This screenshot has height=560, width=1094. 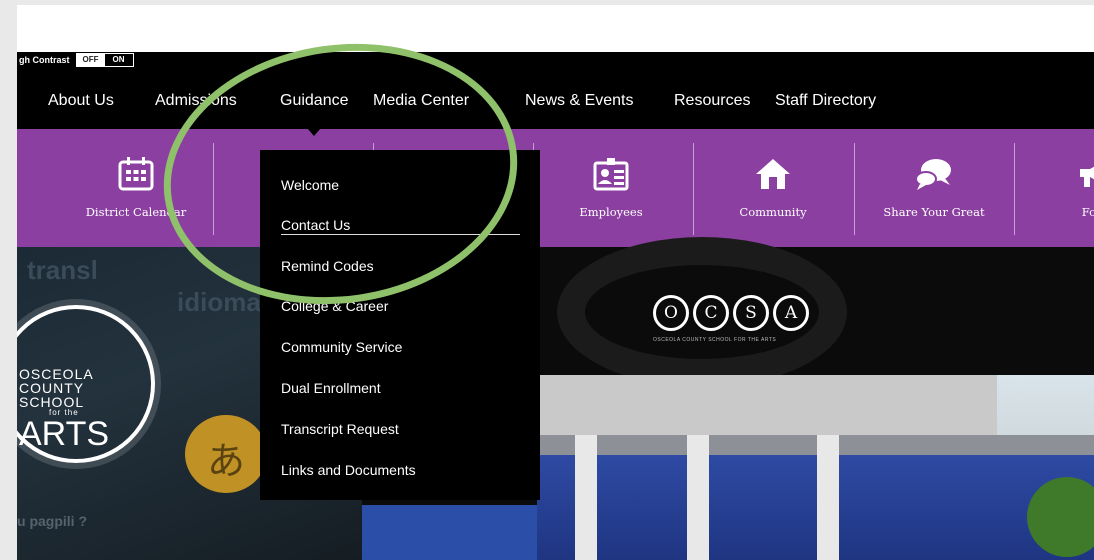 I want to click on quicklink-fort: Fort, so click(x=1056, y=188).